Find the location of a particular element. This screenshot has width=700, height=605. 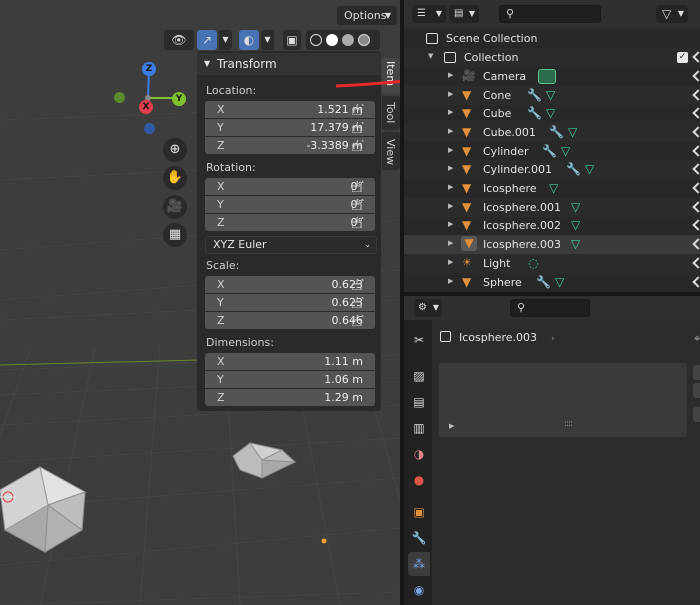

dimensions-z-field: Z 1.29 m is located at coordinates (290, 397).